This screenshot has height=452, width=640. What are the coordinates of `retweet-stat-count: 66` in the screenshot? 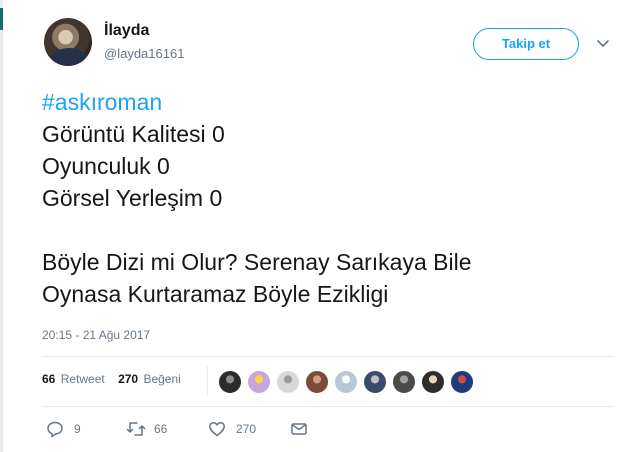 It's located at (49, 379).